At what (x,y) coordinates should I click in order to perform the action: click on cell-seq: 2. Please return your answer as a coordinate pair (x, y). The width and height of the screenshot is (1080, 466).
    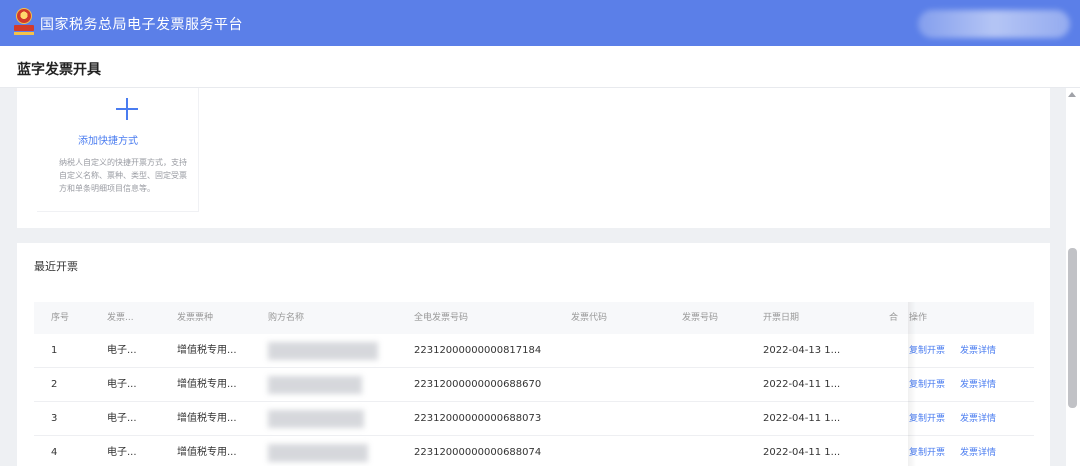
    Looking at the image, I should click on (54, 384).